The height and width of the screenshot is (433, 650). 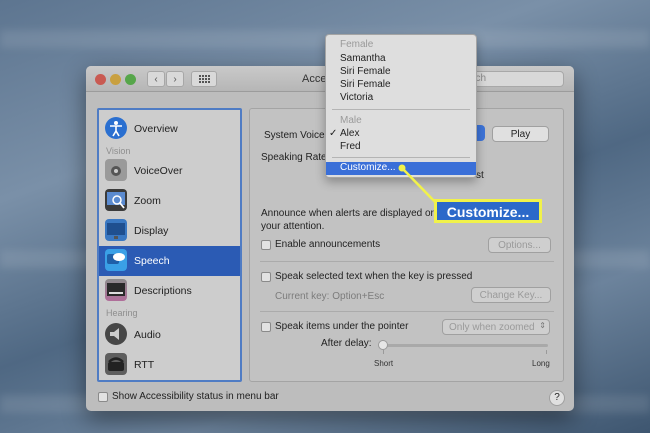 What do you see at coordinates (541, 363) in the screenshot?
I see `long-label: Long` at bounding box center [541, 363].